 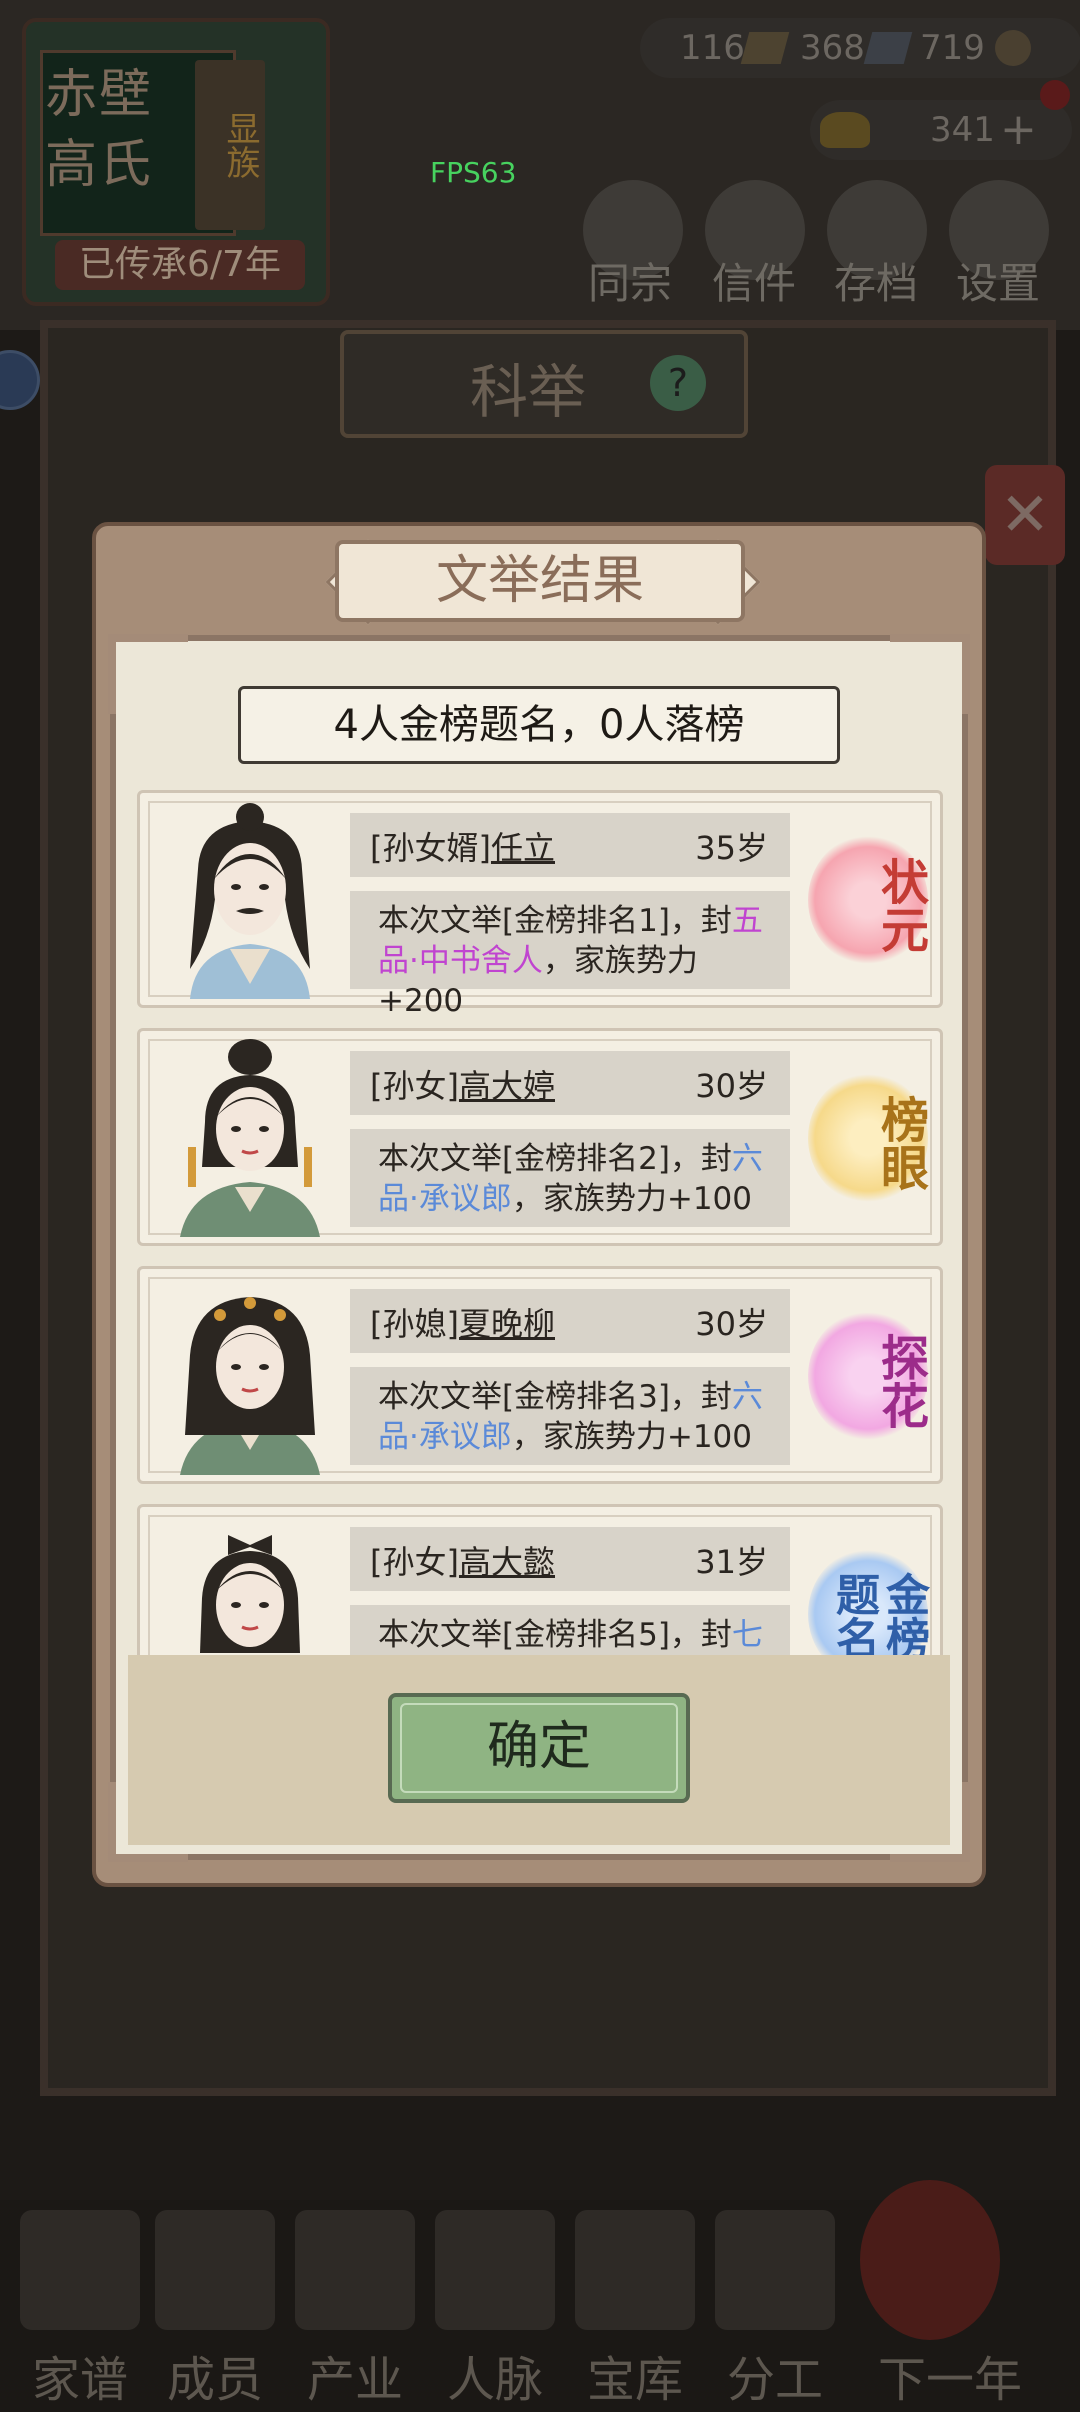 I want to click on nav-label: 产业, so click(x=354, y=2380).